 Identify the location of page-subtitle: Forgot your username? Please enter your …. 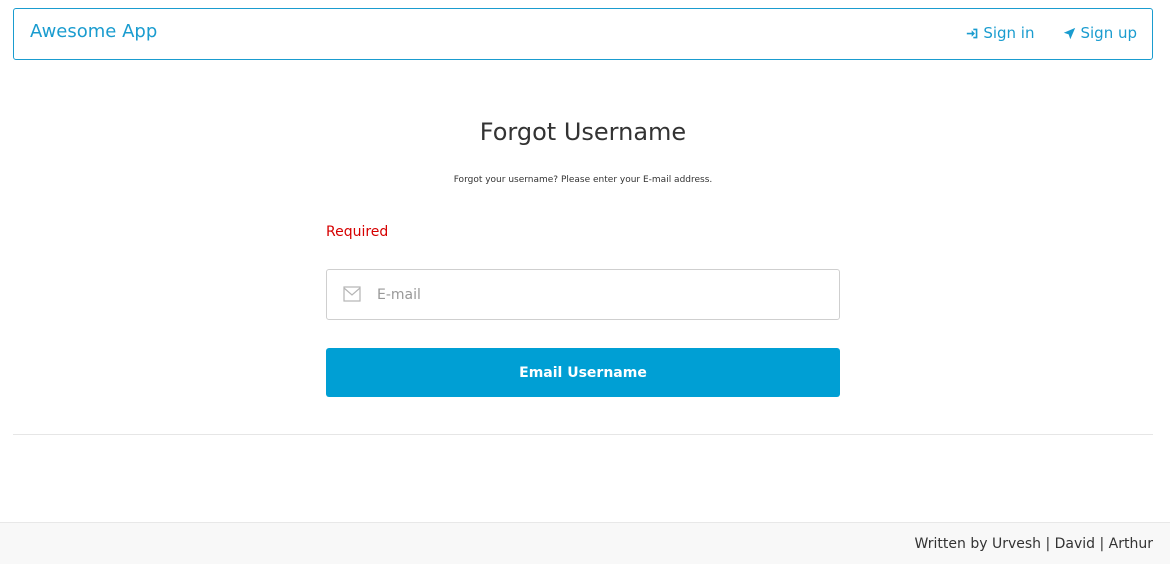
(583, 180).